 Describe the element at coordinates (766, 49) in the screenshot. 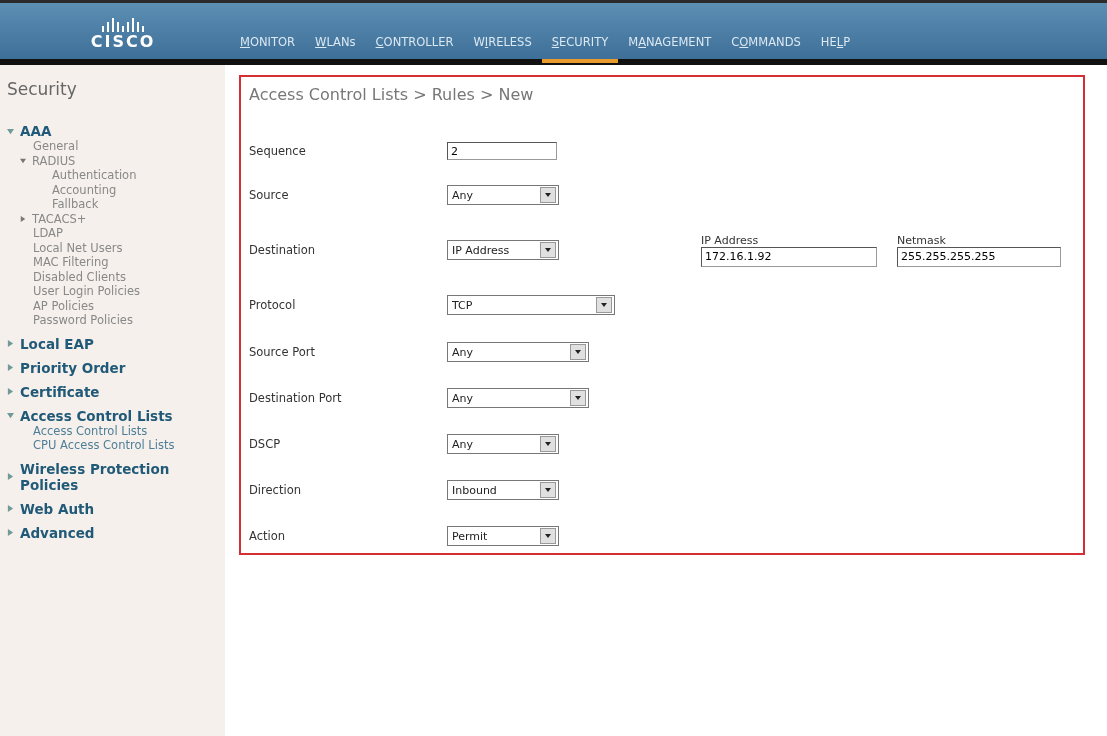

I see `nav-tab: COMMANDS` at that location.